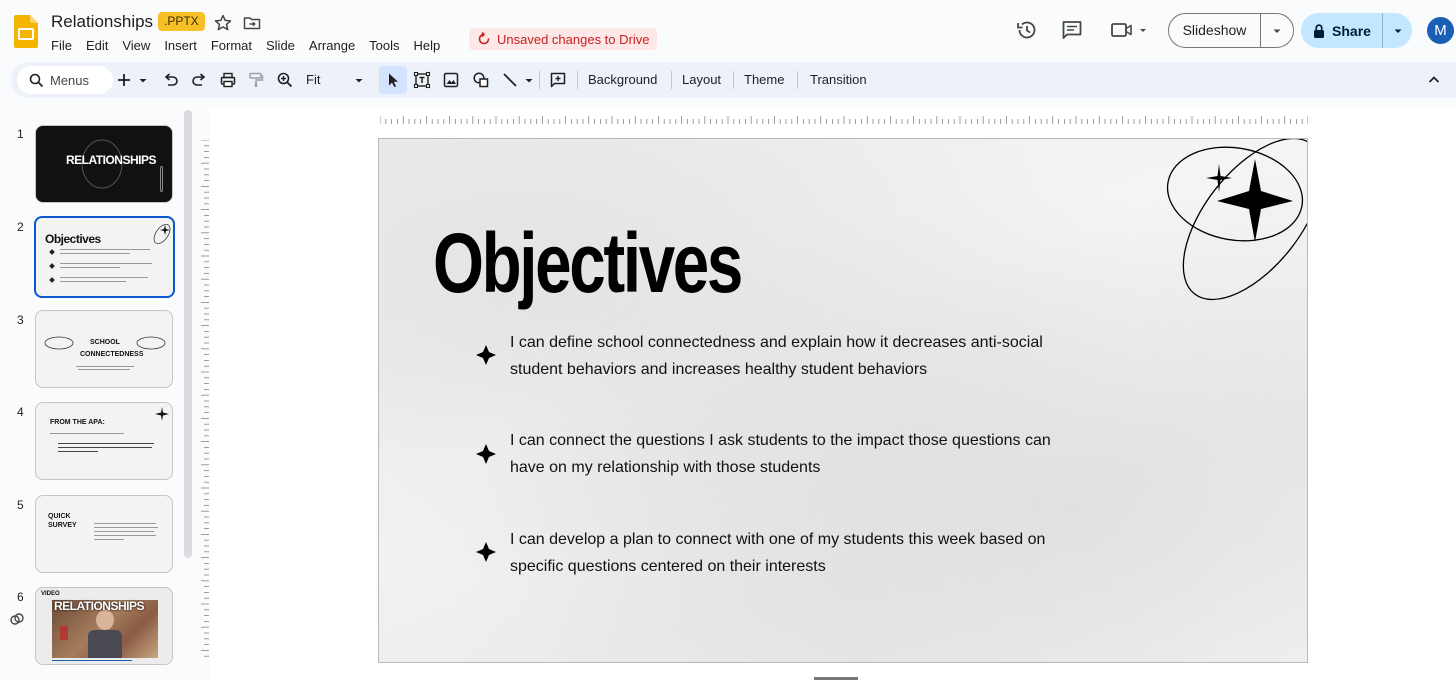 Image resolution: width=1456 pixels, height=680 pixels. What do you see at coordinates (73, 239) in the screenshot?
I see `thumb-title: Objectives` at bounding box center [73, 239].